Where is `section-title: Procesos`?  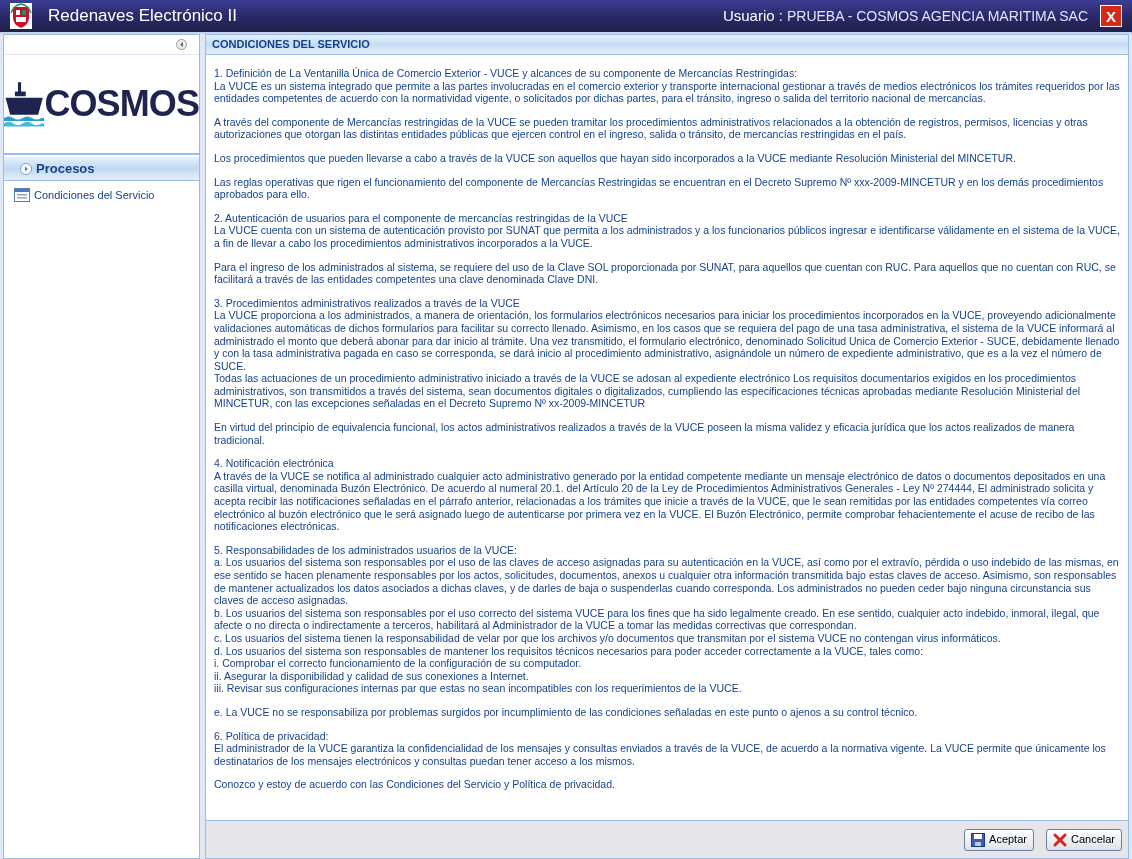
section-title: Procesos is located at coordinates (65, 168).